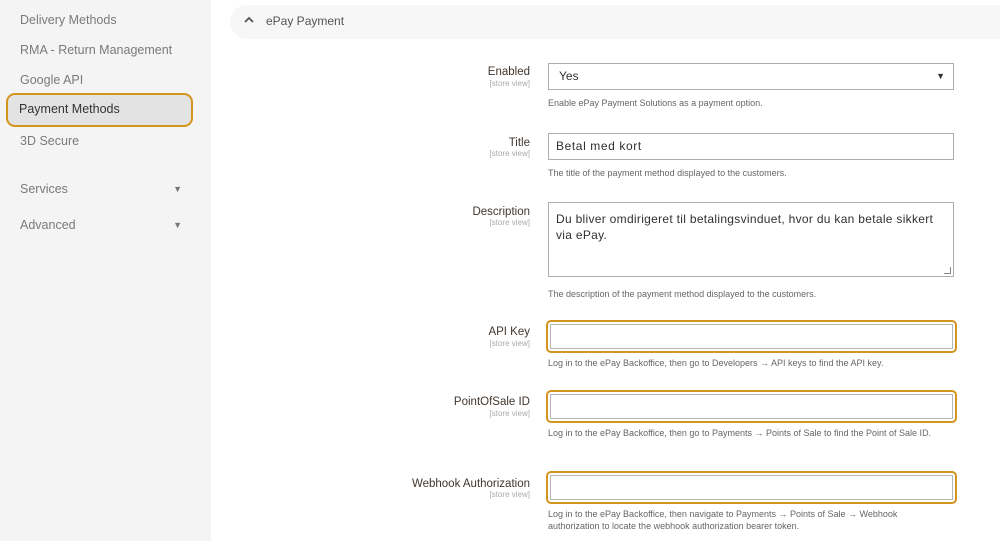 The height and width of the screenshot is (541, 1000). Describe the element at coordinates (509, 343) in the screenshot. I see `api-key-scope: [store view]` at that location.